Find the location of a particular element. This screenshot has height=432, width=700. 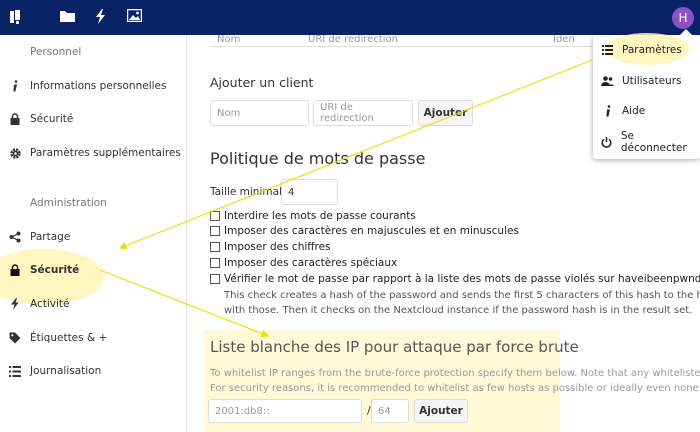

settings-list-icon is located at coordinates (607, 50).